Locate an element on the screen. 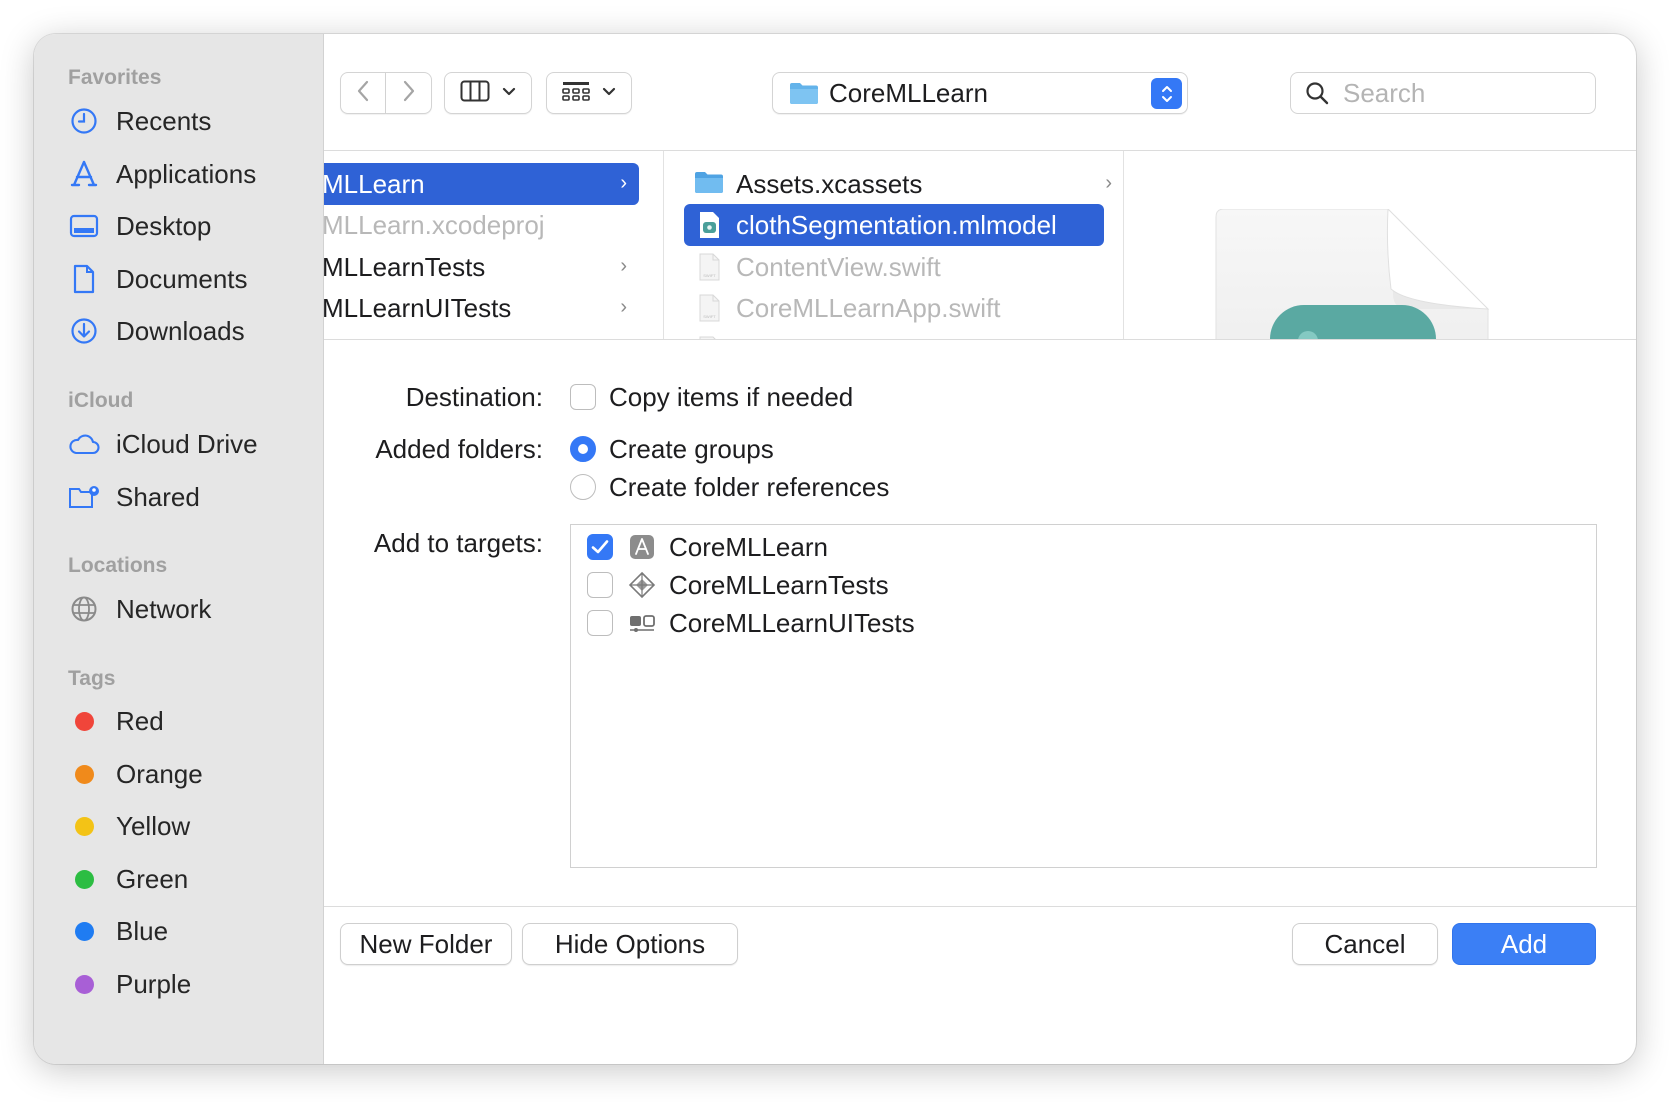 The height and width of the screenshot is (1102, 1672). sidebar-item-icloud-drive: iCloud Drive is located at coordinates (188, 444).